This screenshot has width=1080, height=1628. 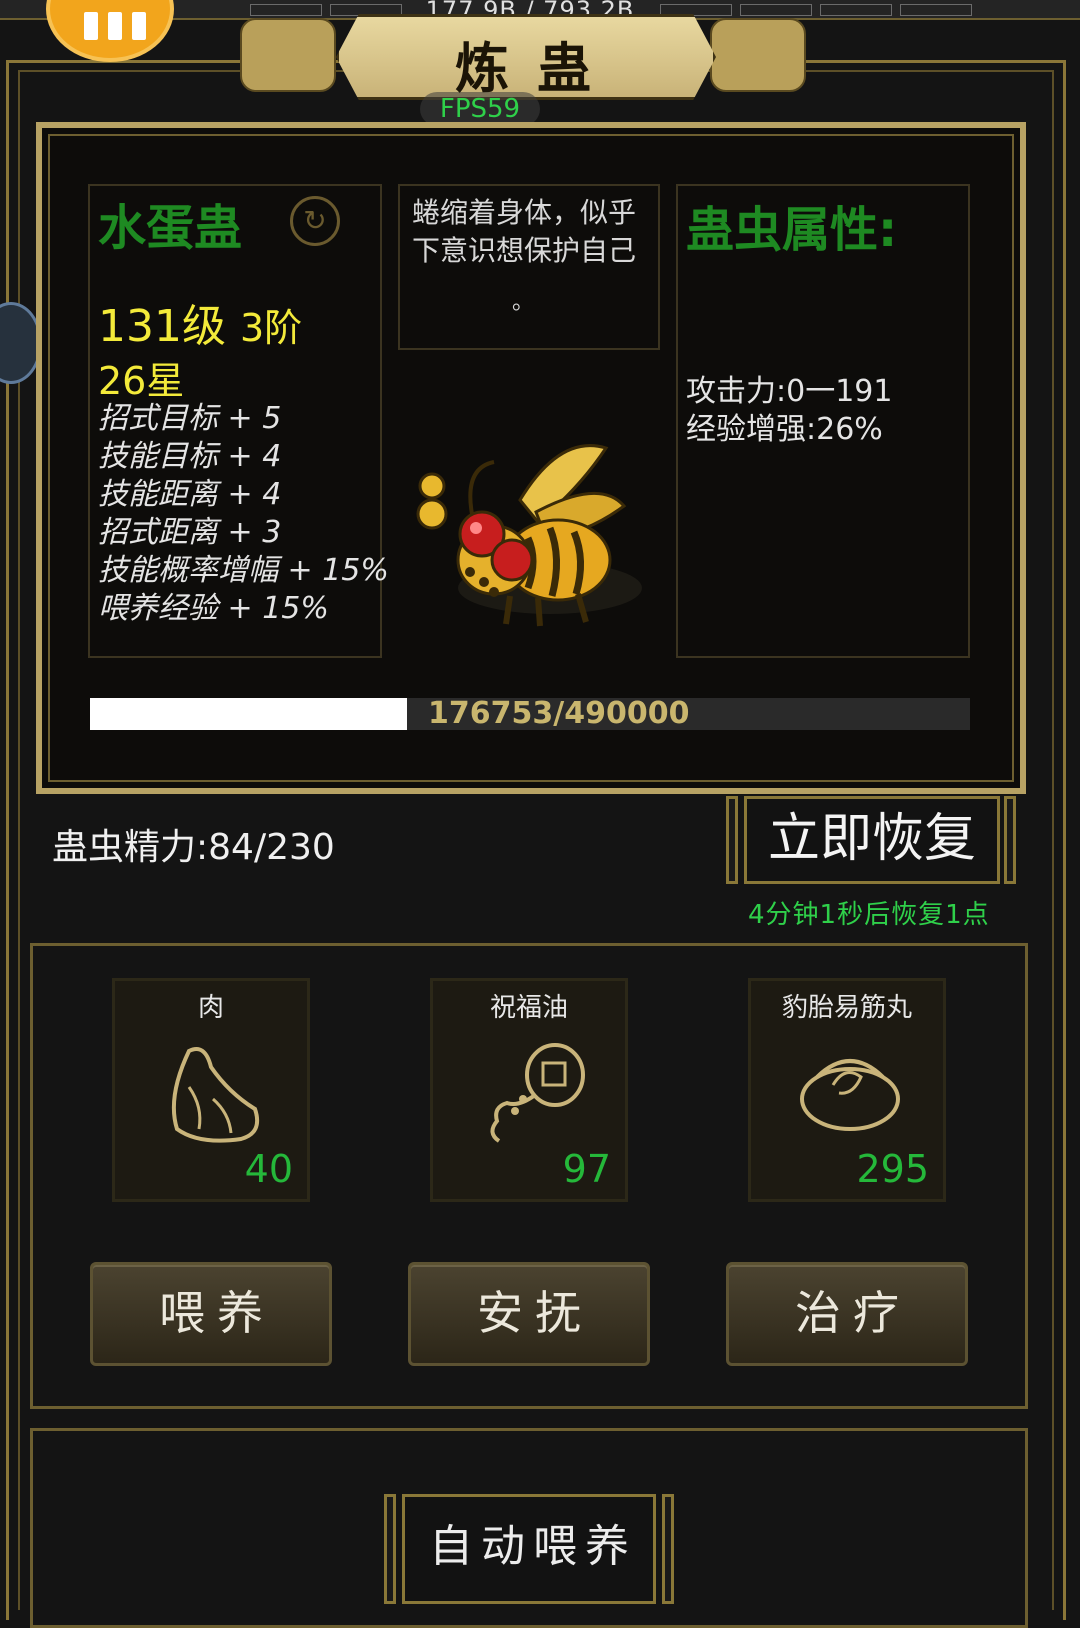 I want to click on rank-value: 3阶, so click(x=271, y=328).